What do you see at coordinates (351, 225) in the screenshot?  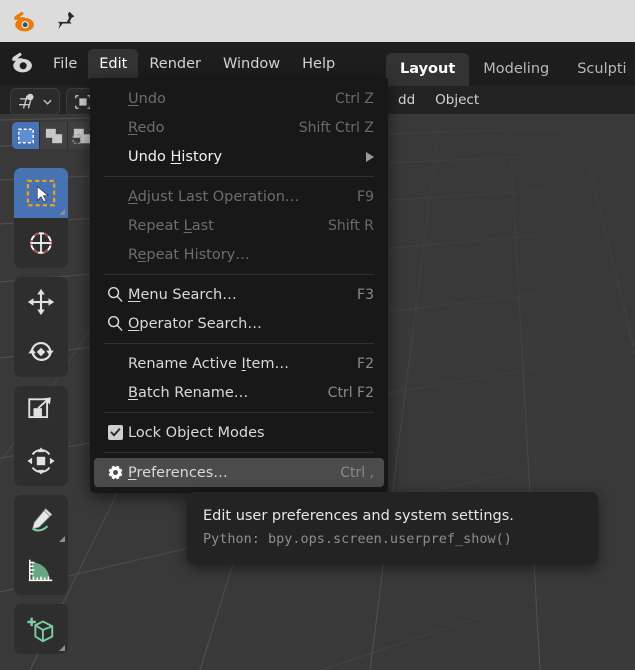 I see `menu-item-shortcut: Shift R` at bounding box center [351, 225].